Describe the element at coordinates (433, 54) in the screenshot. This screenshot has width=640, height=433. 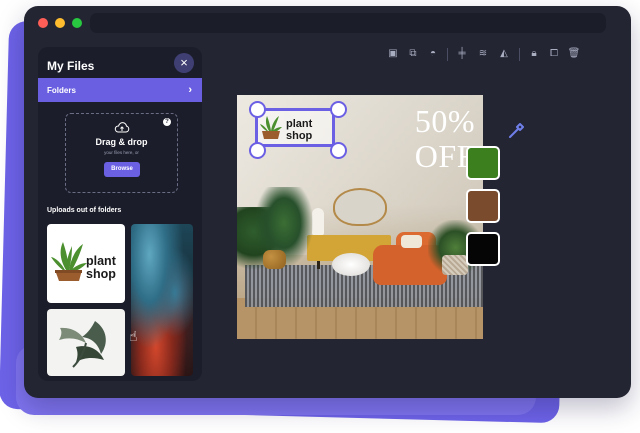
I see `fill-icon: ◓` at that location.